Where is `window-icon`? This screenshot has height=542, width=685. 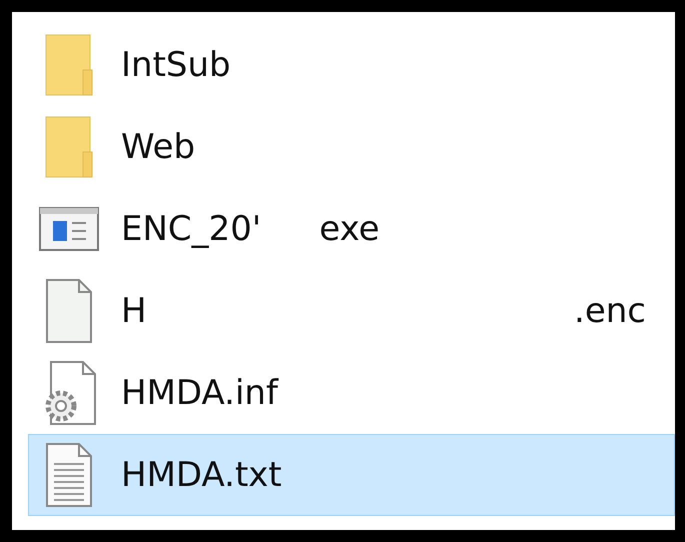 window-icon is located at coordinates (69, 229).